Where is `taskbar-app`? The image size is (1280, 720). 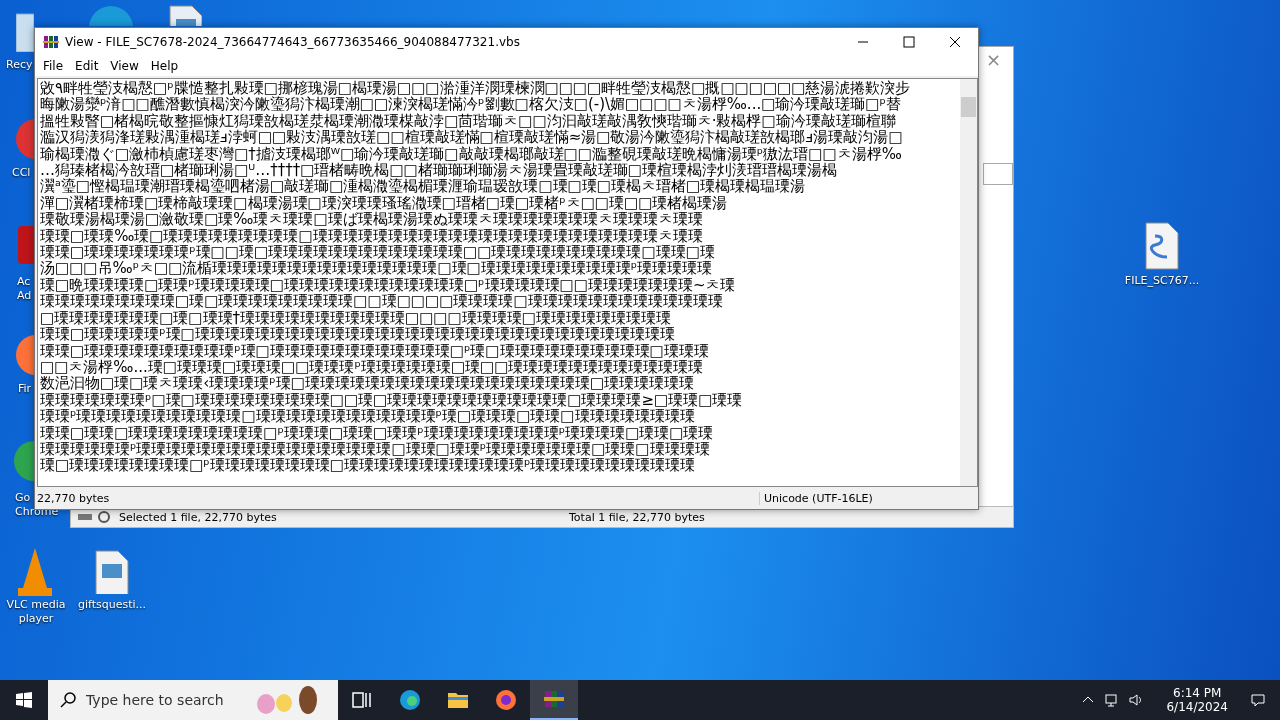
taskbar-app is located at coordinates (554, 700).